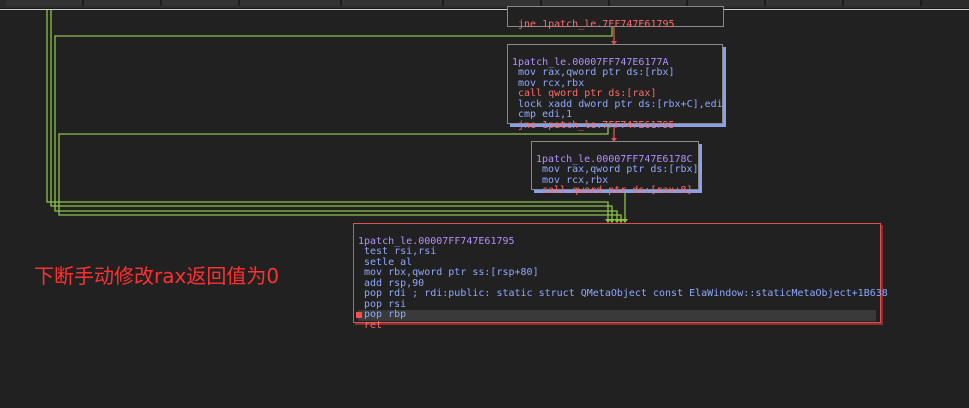 Image resolution: width=969 pixels, height=408 pixels. Describe the element at coordinates (615, 191) in the screenshot. I see `instruction: call qword ptr ds:[rax+8]` at that location.